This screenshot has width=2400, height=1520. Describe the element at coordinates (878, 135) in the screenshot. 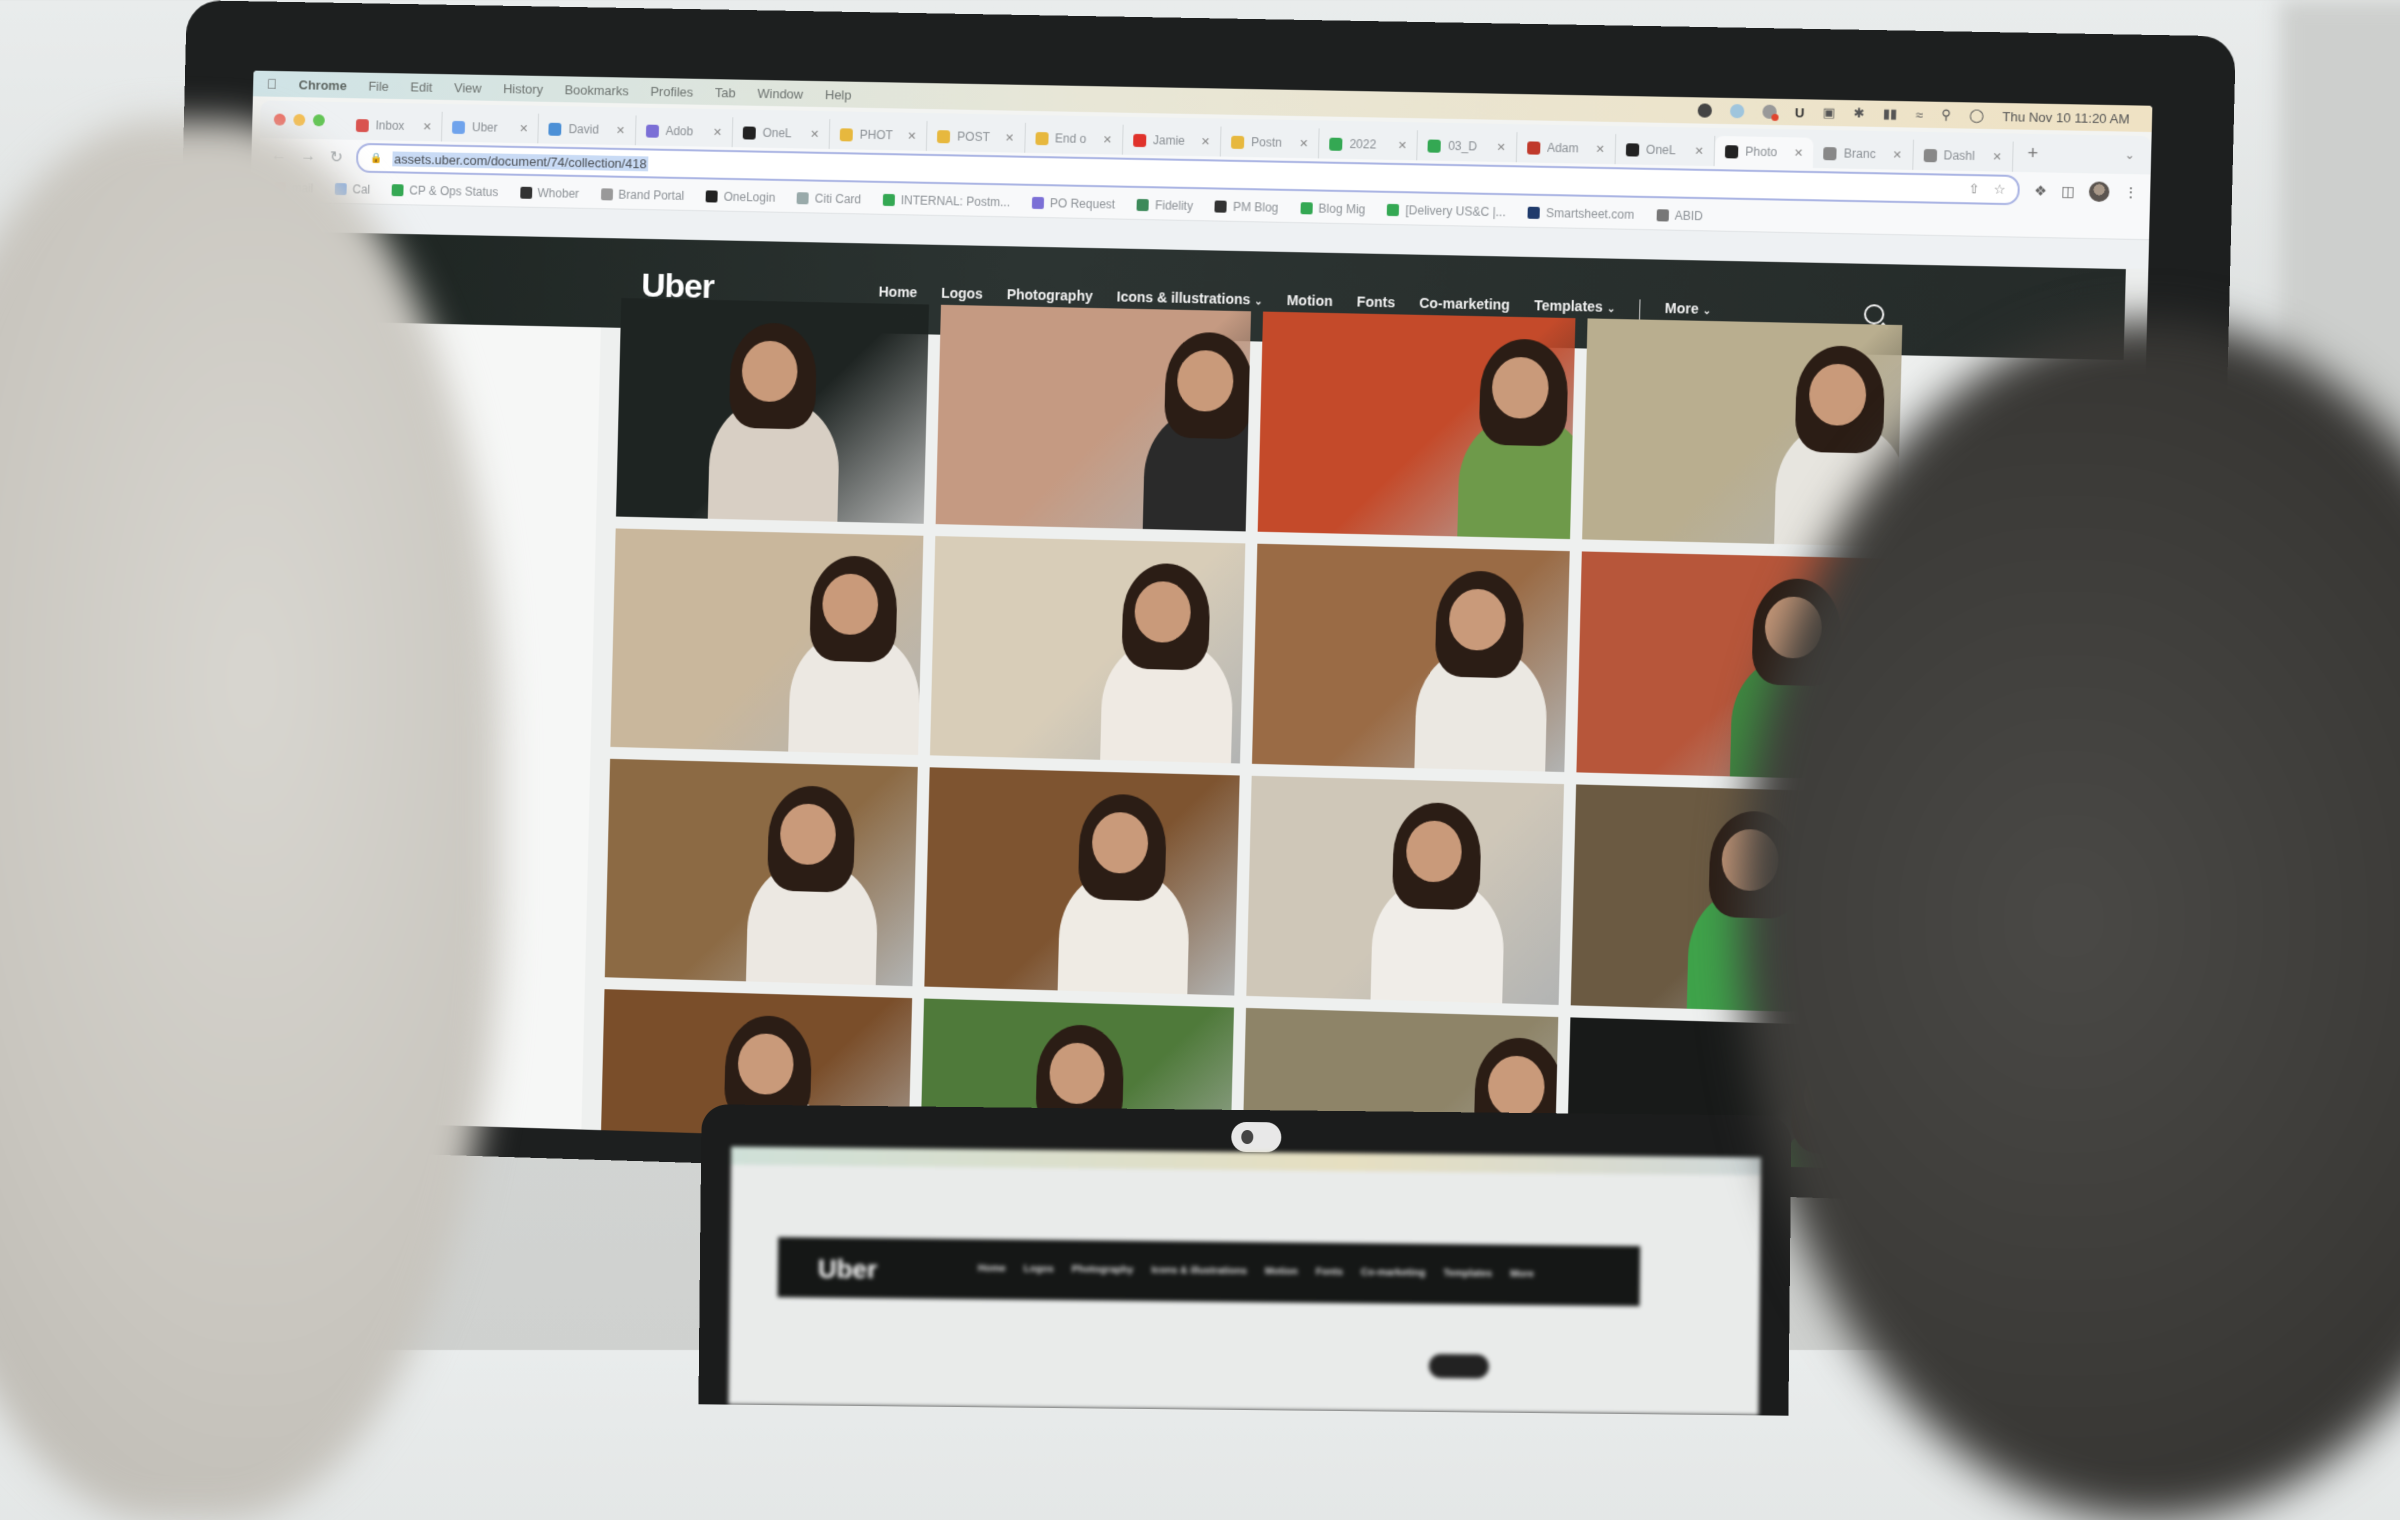

I see `tab-phot: PHOT ✕` at that location.